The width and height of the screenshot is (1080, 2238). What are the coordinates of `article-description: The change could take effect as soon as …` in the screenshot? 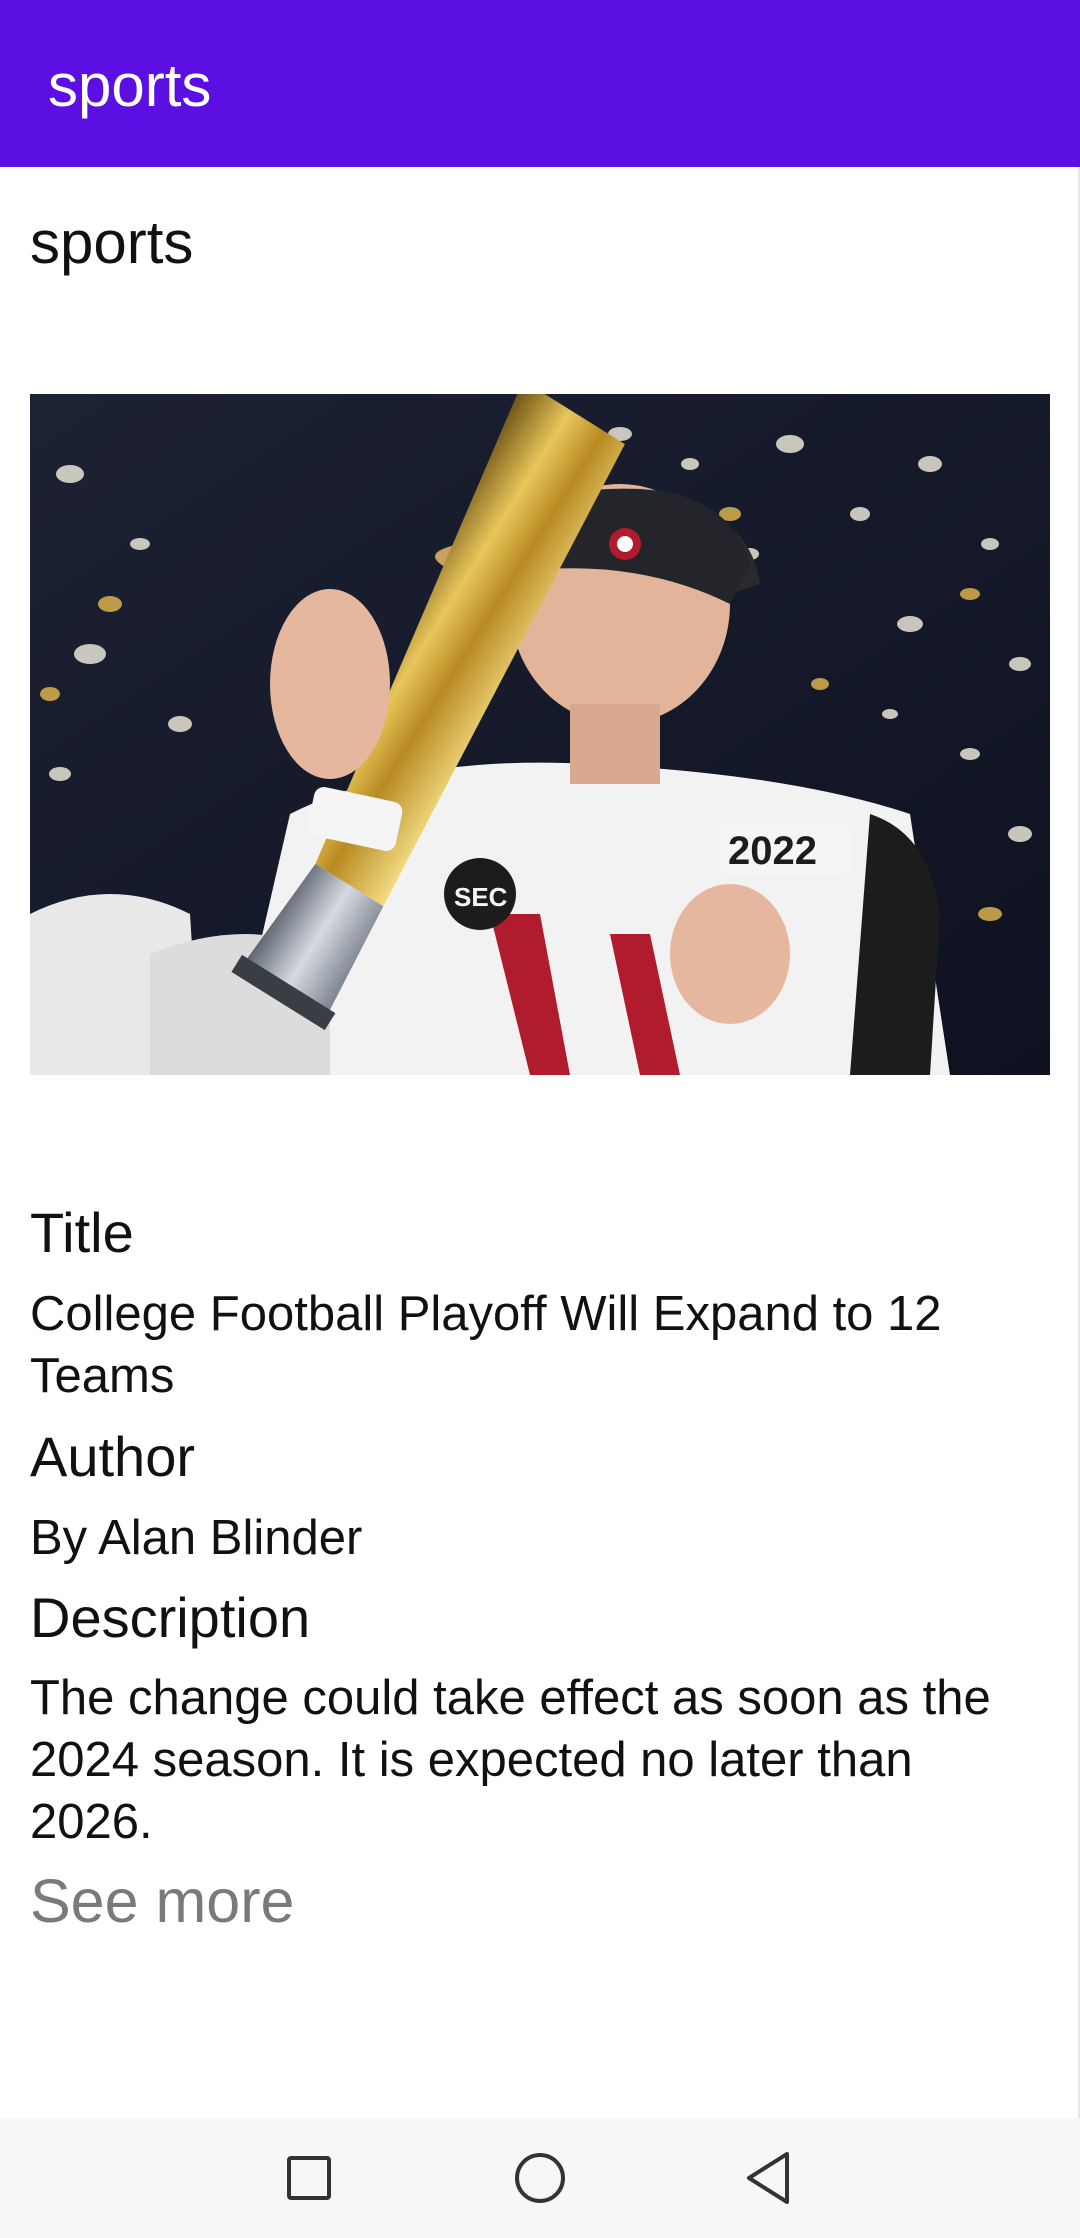 It's located at (510, 1760).